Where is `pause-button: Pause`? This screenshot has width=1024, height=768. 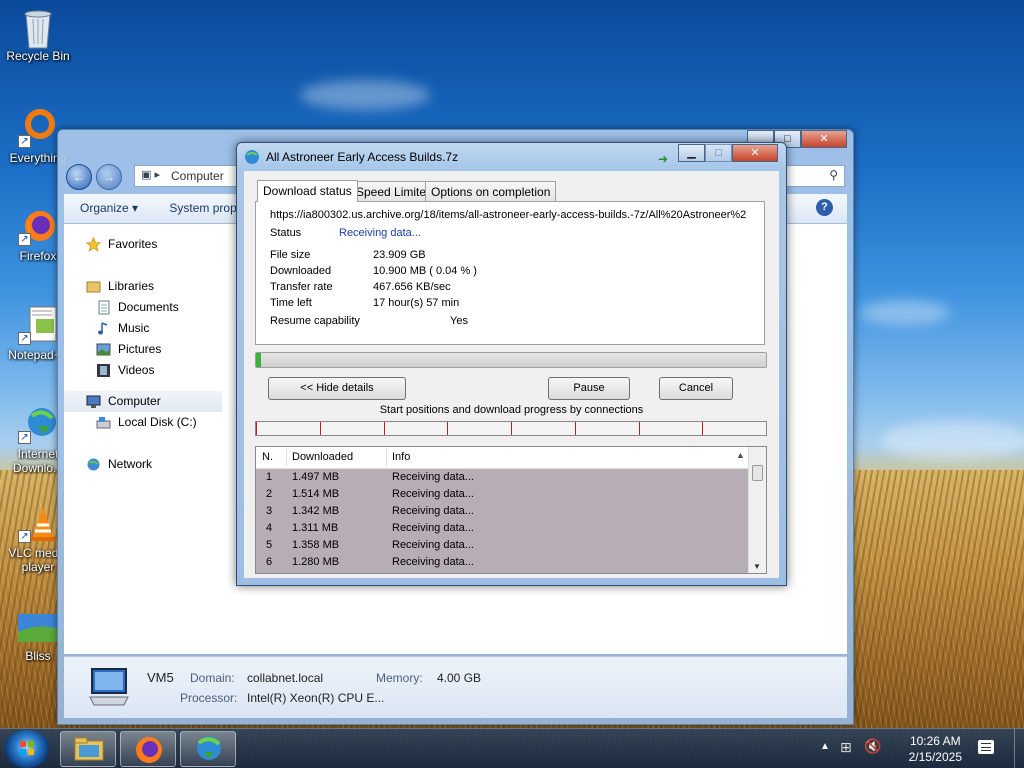 pause-button: Pause is located at coordinates (589, 388).